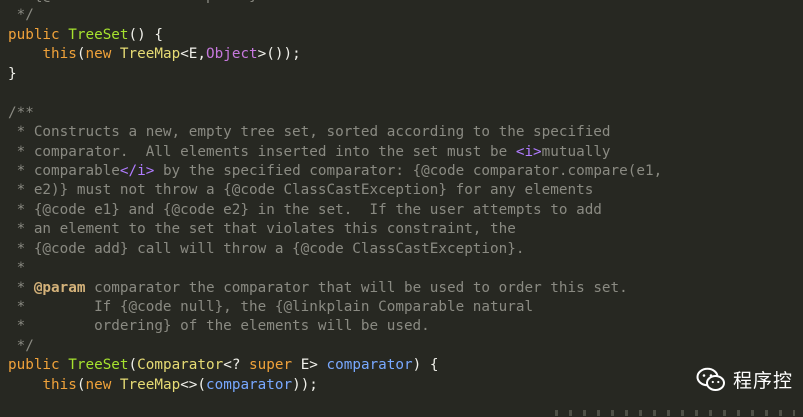 The height and width of the screenshot is (417, 803). What do you see at coordinates (133, 365) in the screenshot?
I see `code-token: (` at bounding box center [133, 365].